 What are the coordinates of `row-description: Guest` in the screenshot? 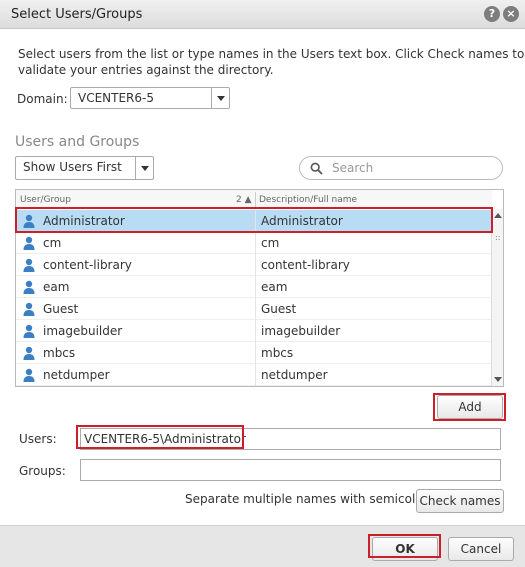 It's located at (279, 309).